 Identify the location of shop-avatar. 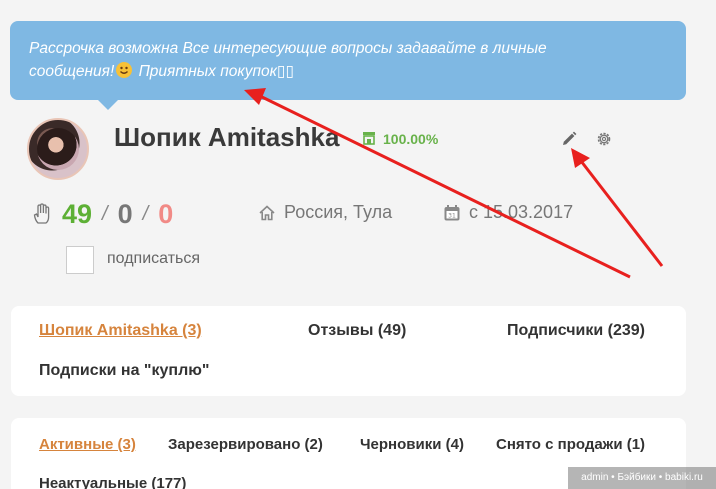
(58, 149).